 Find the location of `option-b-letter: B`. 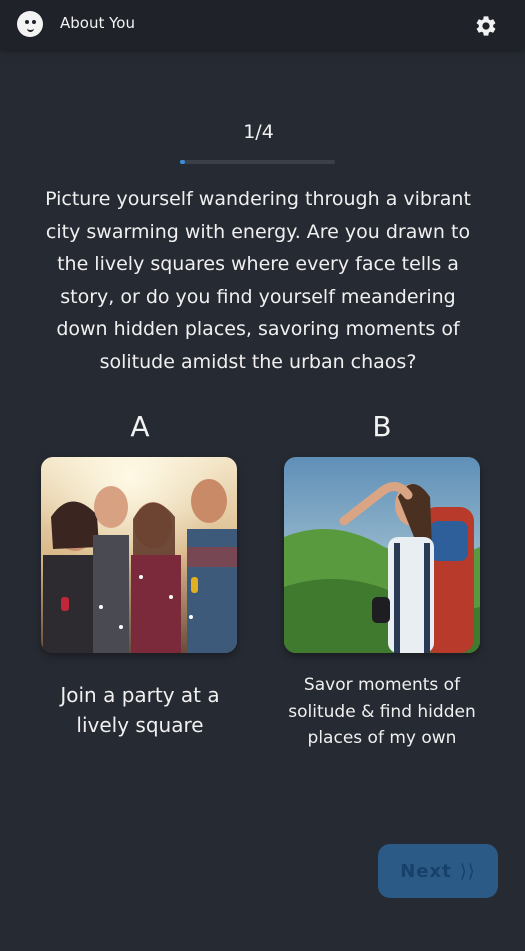

option-b-letter: B is located at coordinates (382, 426).